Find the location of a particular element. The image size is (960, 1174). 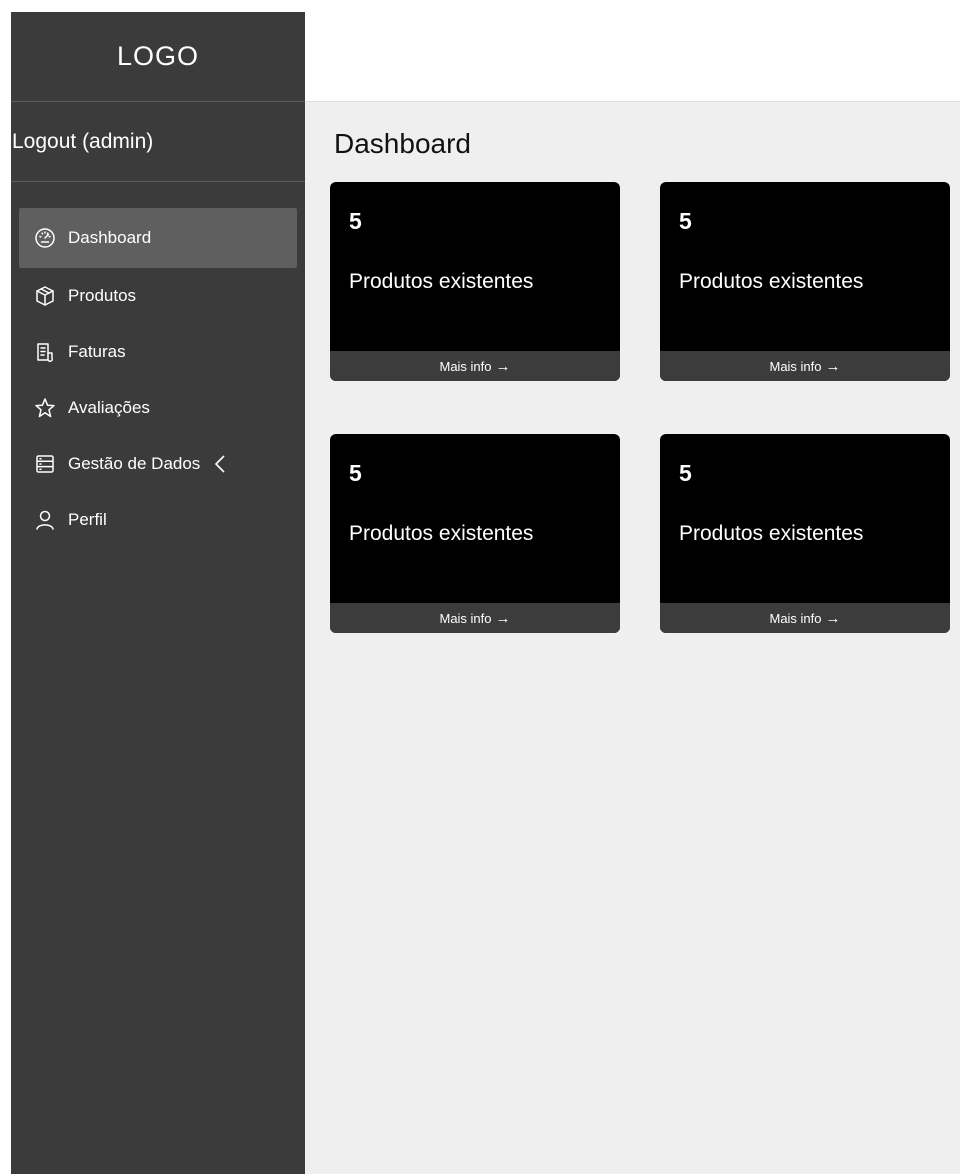

user-icon is located at coordinates (45, 520).